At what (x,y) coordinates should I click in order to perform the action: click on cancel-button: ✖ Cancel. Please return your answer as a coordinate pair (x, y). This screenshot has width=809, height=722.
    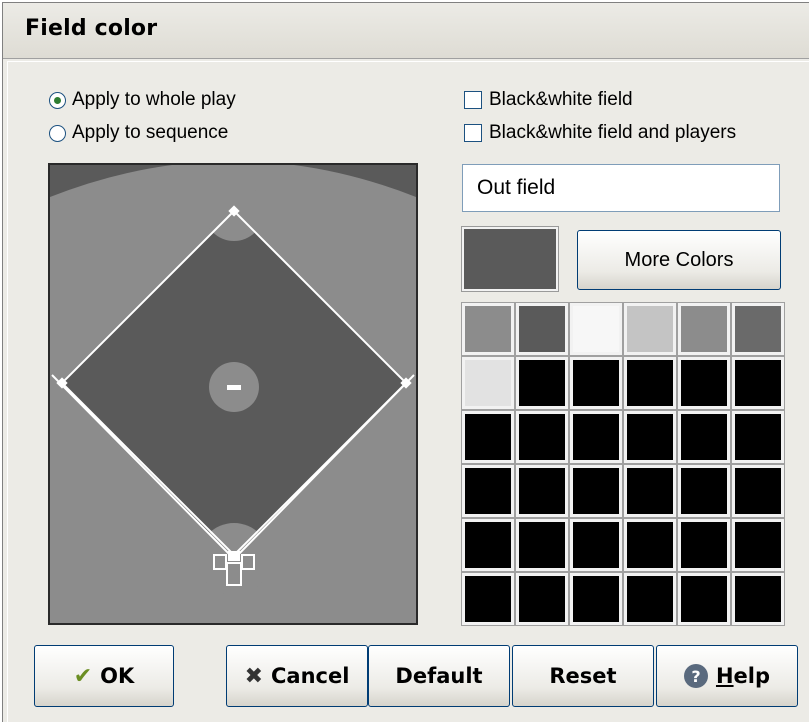
    Looking at the image, I should click on (297, 676).